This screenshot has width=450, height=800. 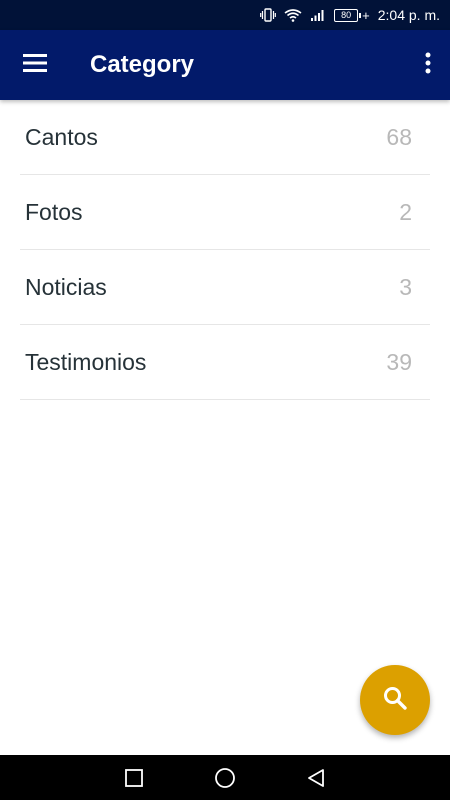 I want to click on system-nav-bar, so click(x=225, y=777).